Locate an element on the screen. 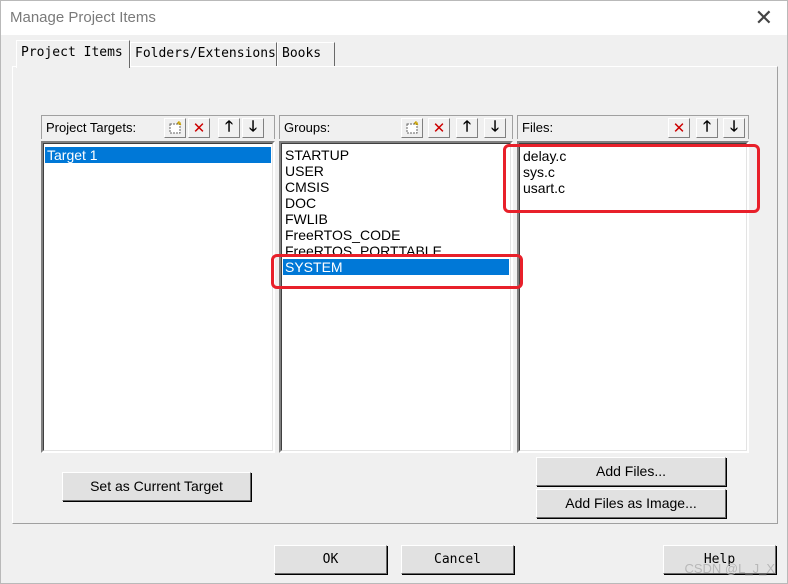 The image size is (788, 584). move-down-group-button: 🡓 is located at coordinates (495, 128).